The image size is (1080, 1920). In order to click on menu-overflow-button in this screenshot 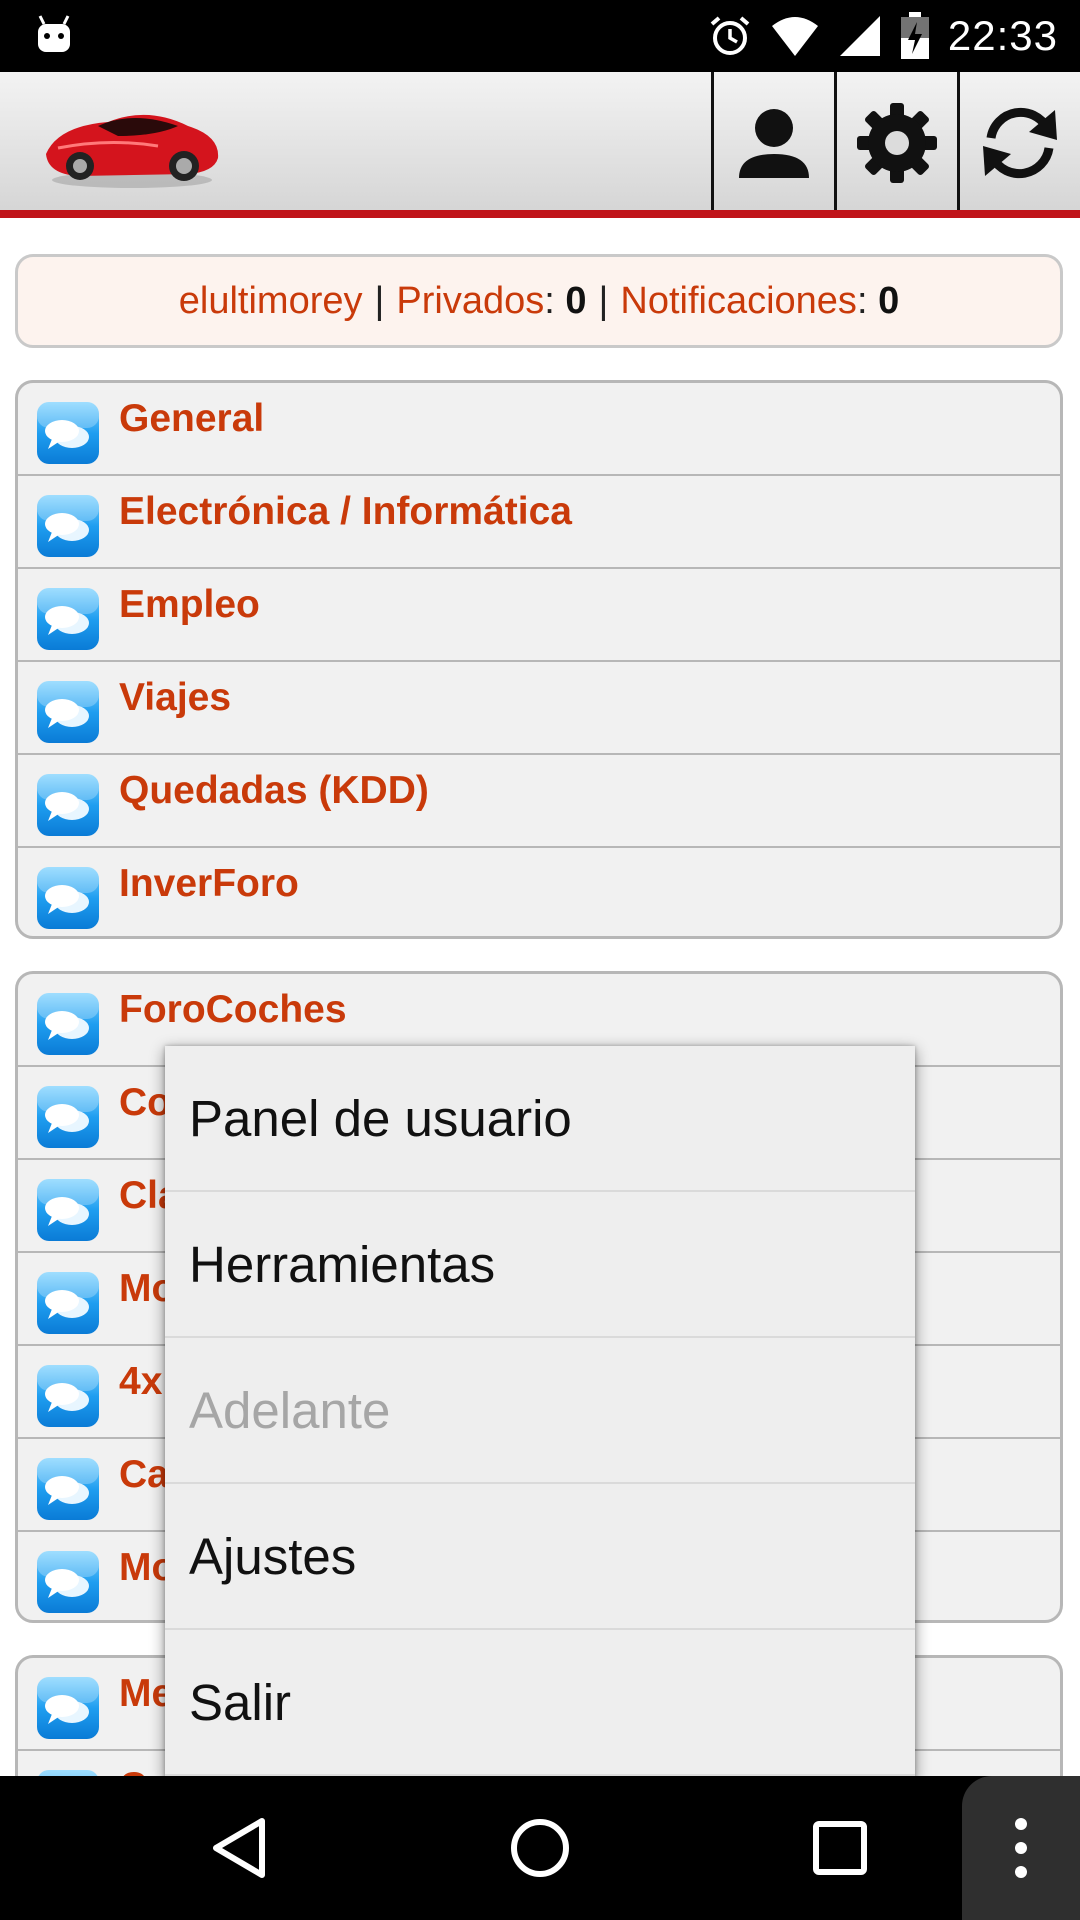, I will do `click(1021, 1848)`.